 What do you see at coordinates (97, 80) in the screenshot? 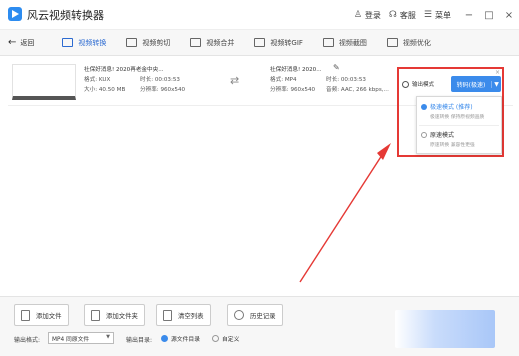
I see `source-format: 格式: KUX` at bounding box center [97, 80].